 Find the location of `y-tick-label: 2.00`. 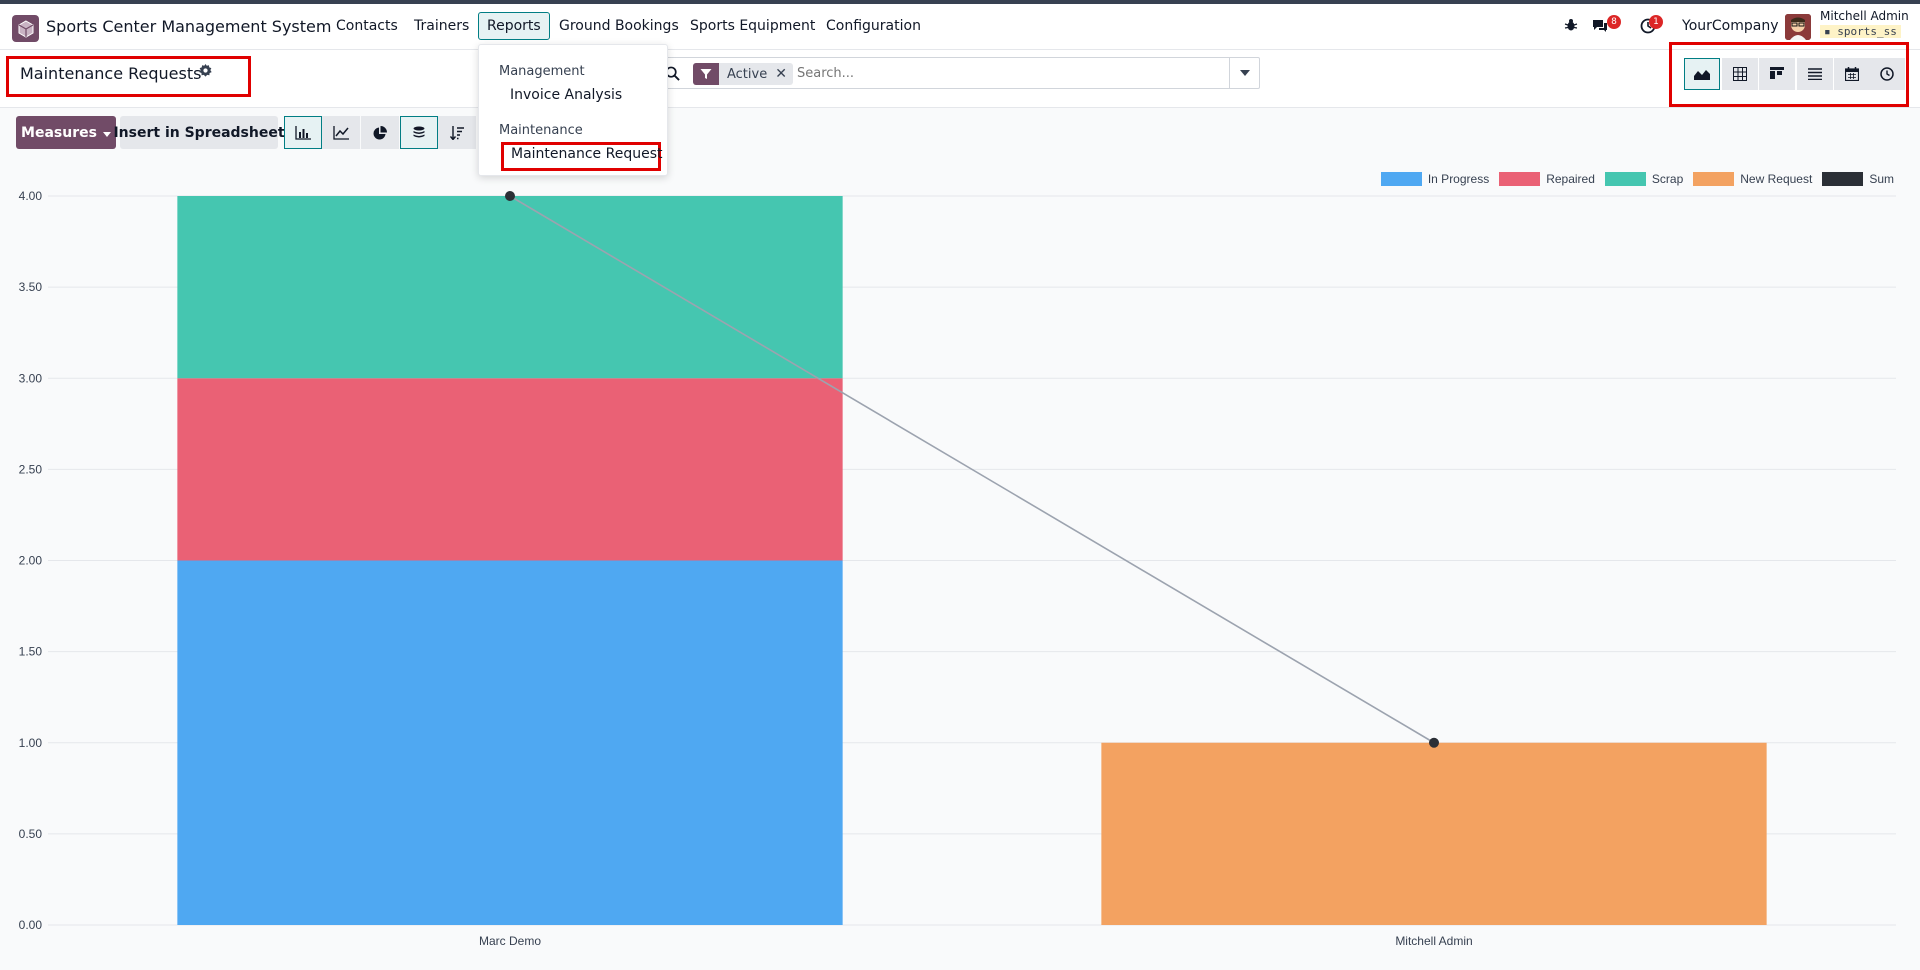

y-tick-label: 2.00 is located at coordinates (31, 561).